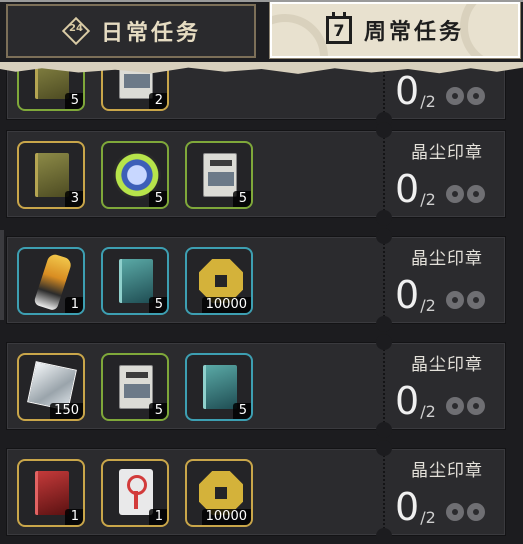 The height and width of the screenshot is (544, 523). I want to click on reward-item-glove-orb: 5, so click(135, 175).